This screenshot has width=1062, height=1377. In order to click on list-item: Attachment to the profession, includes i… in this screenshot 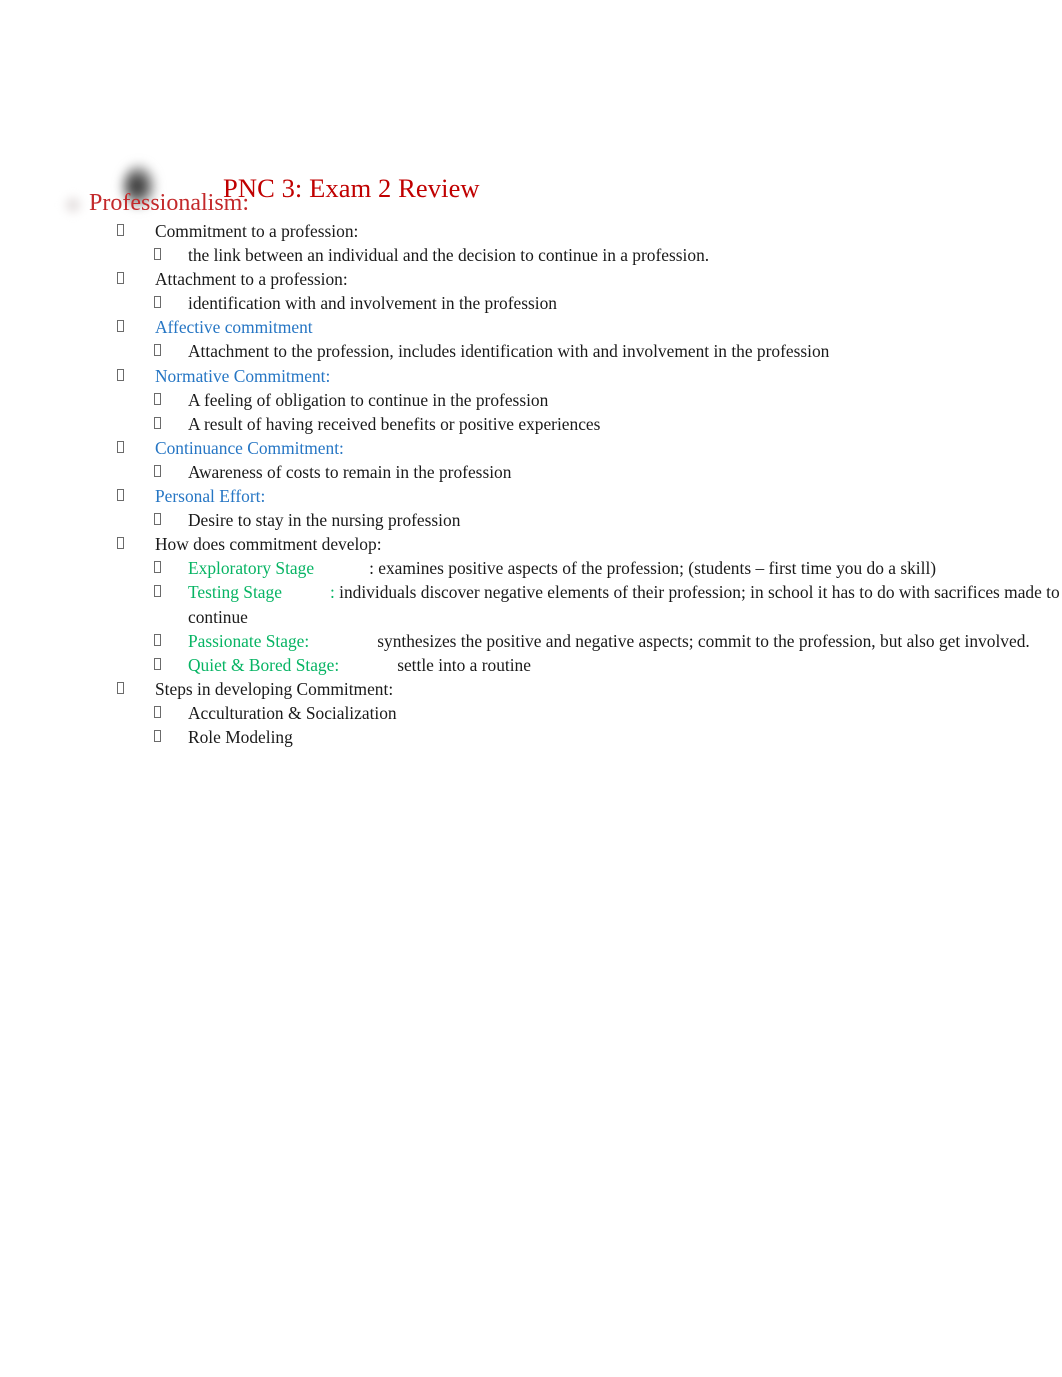, I will do `click(531, 351)`.